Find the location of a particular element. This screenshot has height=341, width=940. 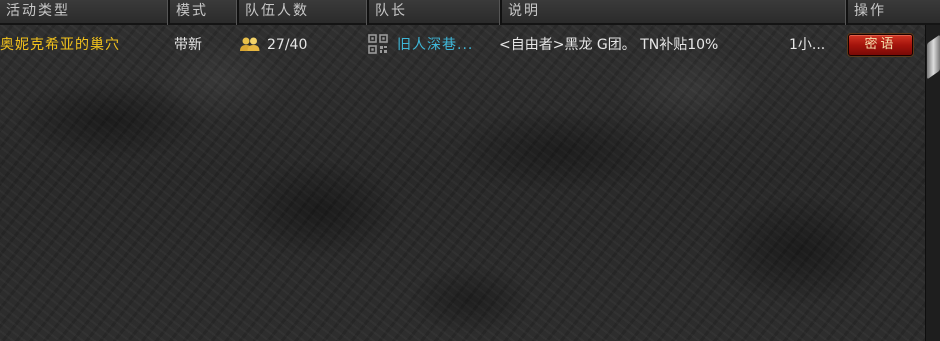

column-header-description: 说明 is located at coordinates (675, 12).